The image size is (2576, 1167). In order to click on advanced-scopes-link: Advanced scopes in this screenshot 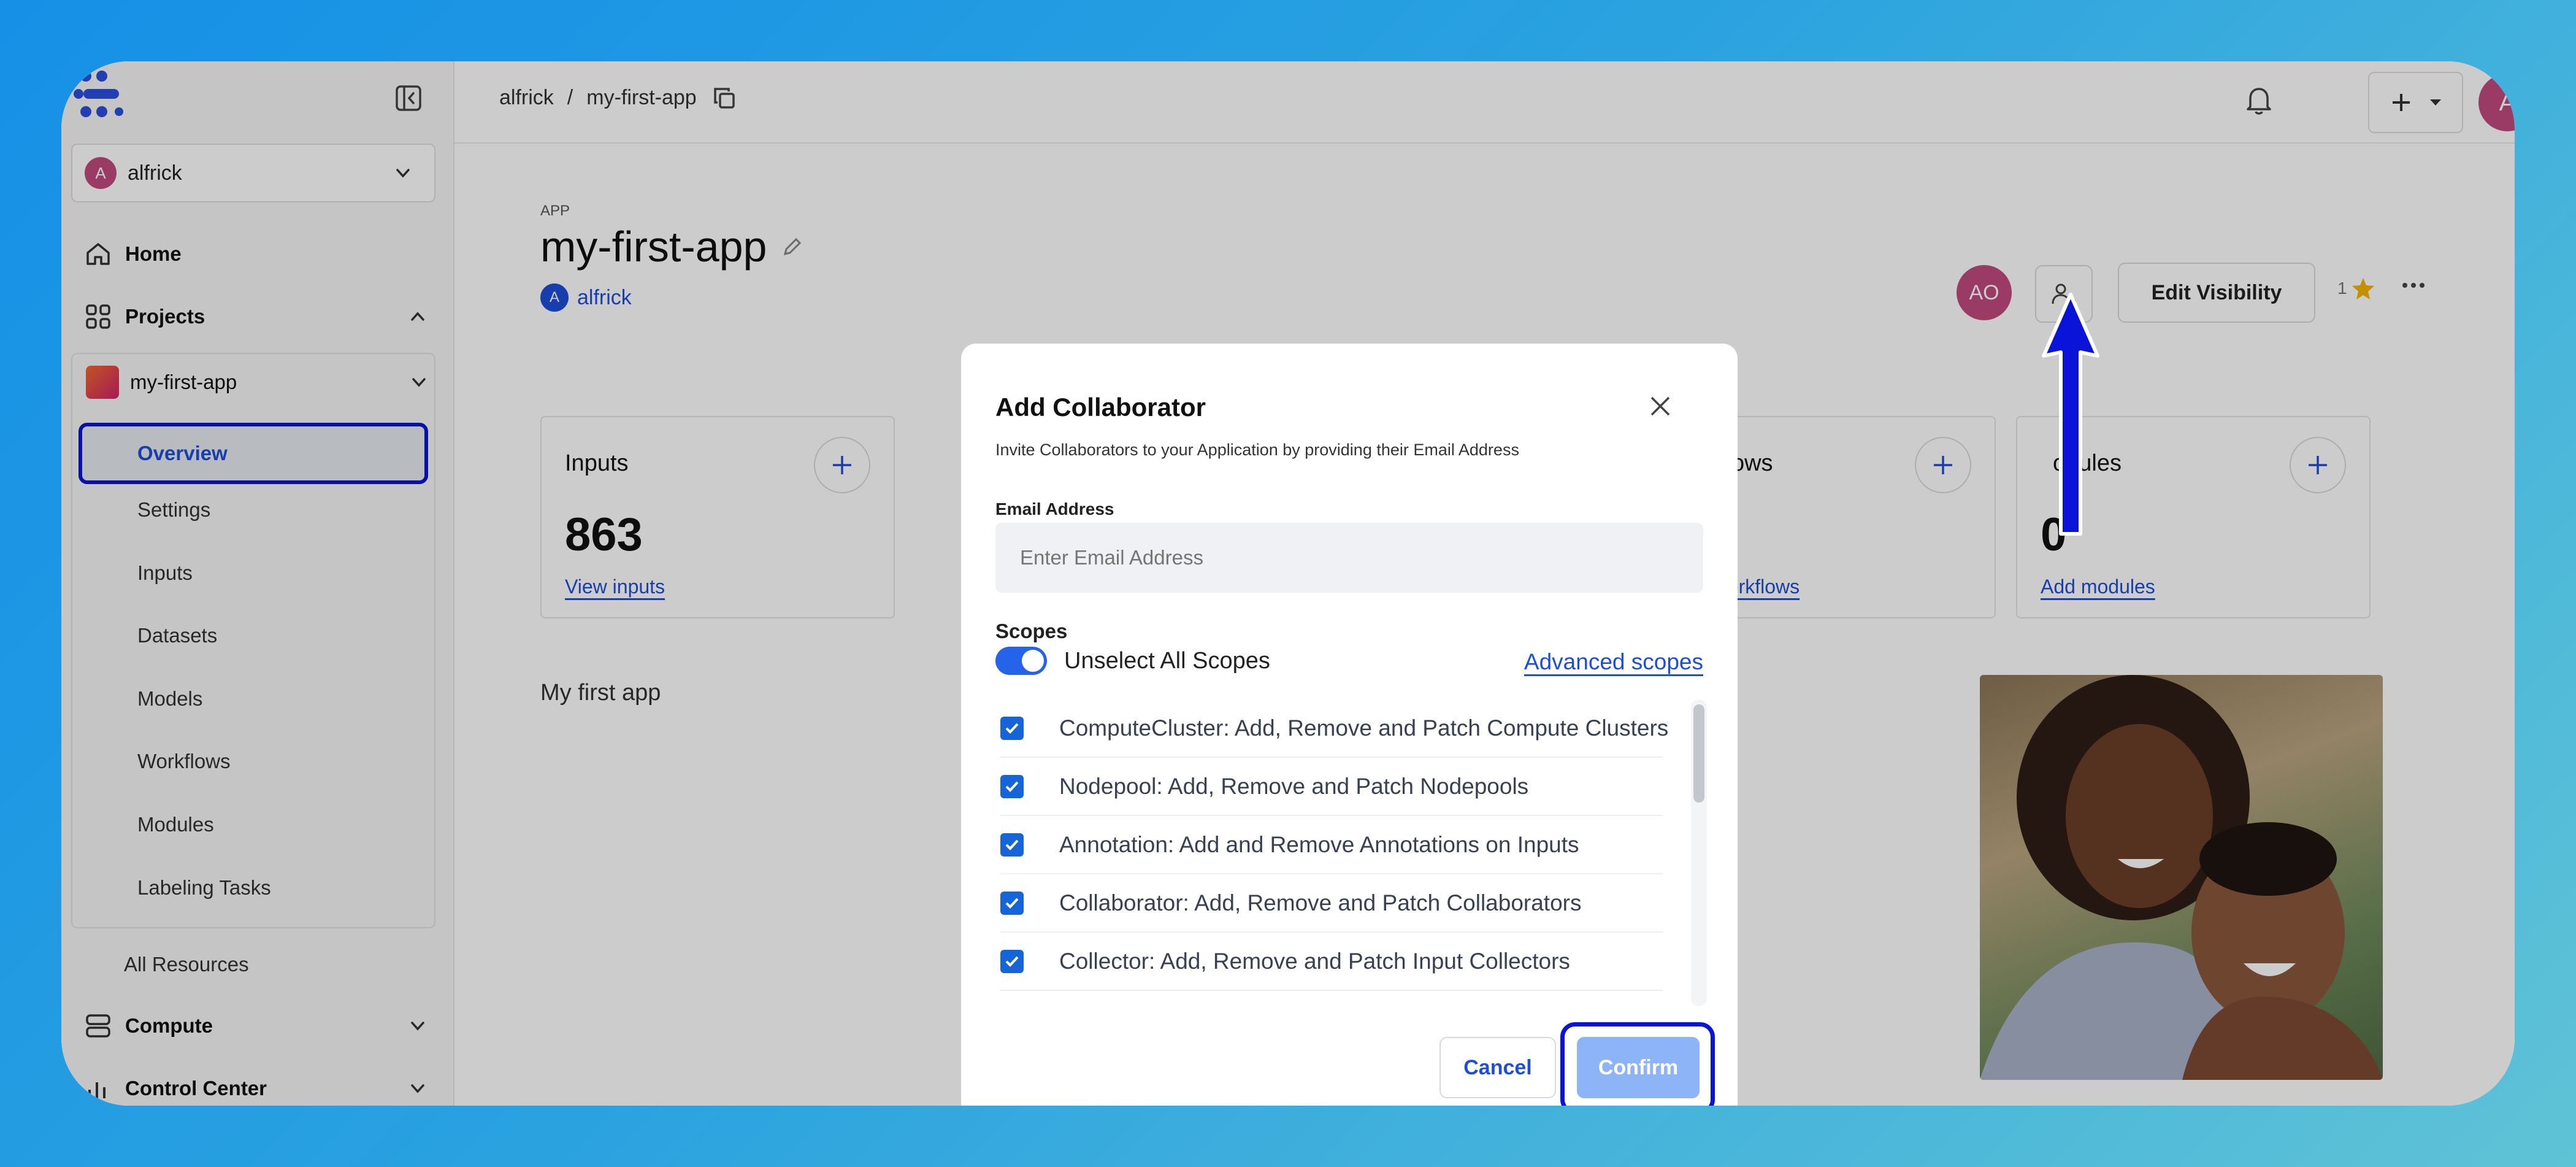, I will do `click(1613, 662)`.